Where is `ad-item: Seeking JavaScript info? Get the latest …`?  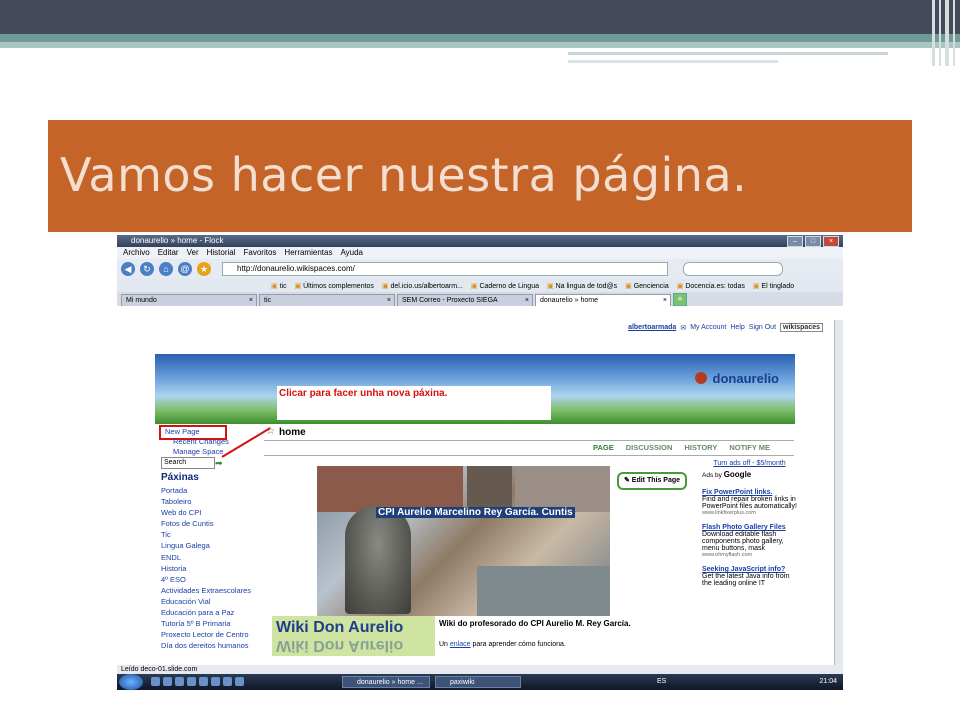 ad-item: Seeking JavaScript info? Get the latest … is located at coordinates (749, 576).